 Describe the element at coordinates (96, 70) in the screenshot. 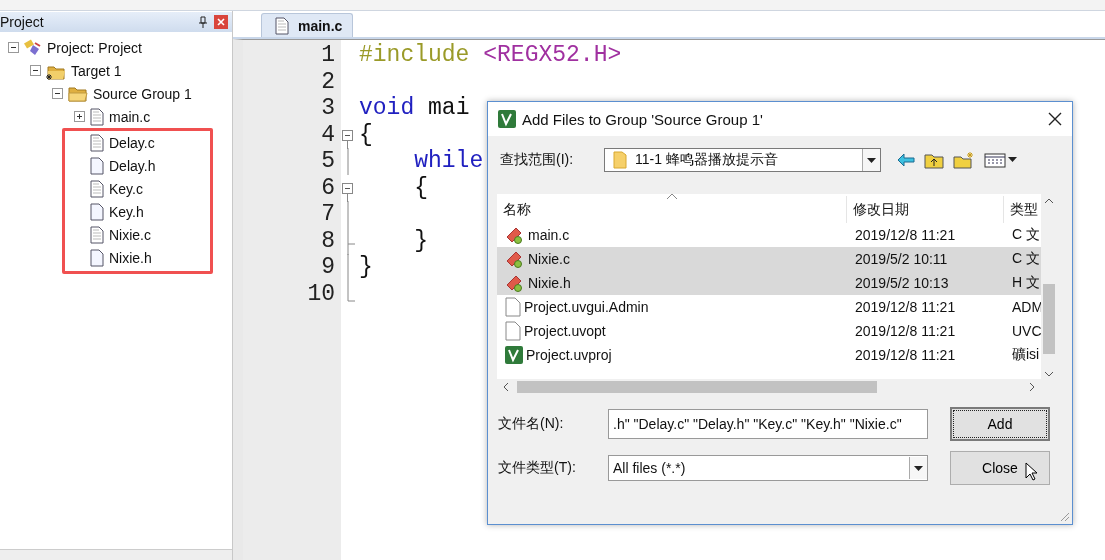

I see `tree-item: Target 1` at that location.